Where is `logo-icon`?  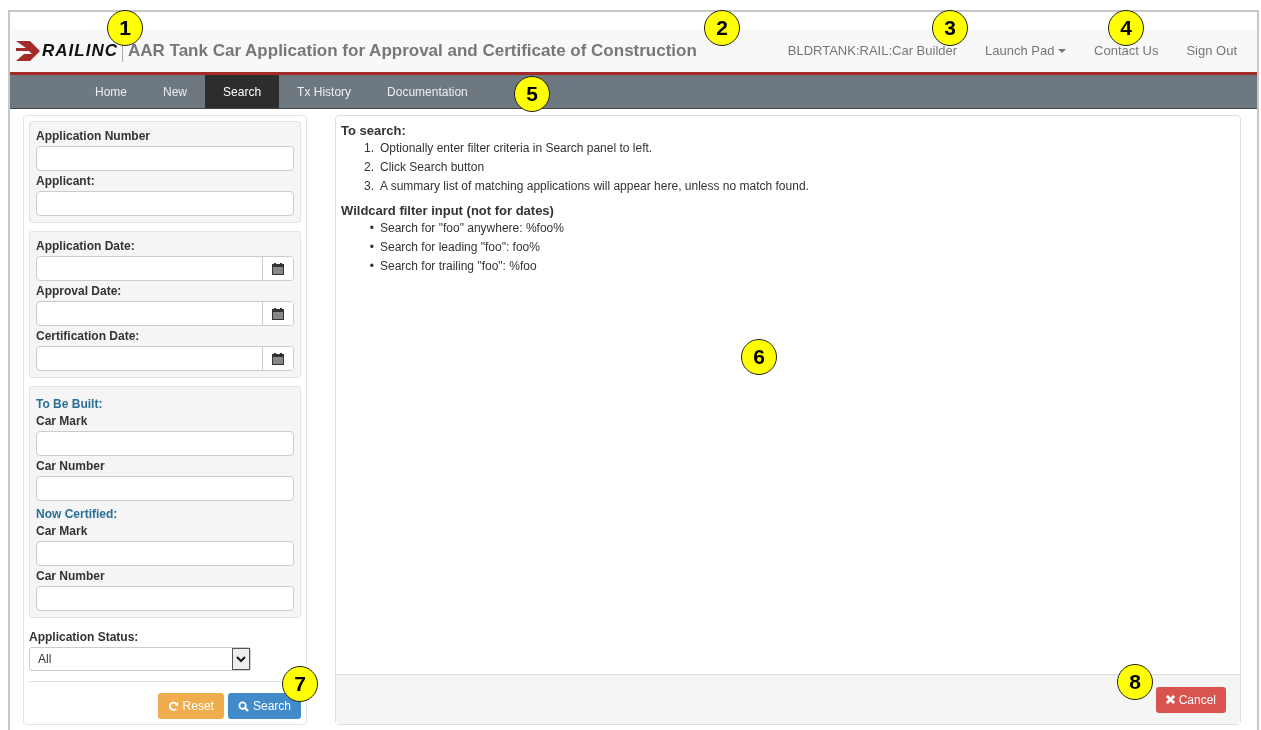
logo-icon is located at coordinates (28, 50).